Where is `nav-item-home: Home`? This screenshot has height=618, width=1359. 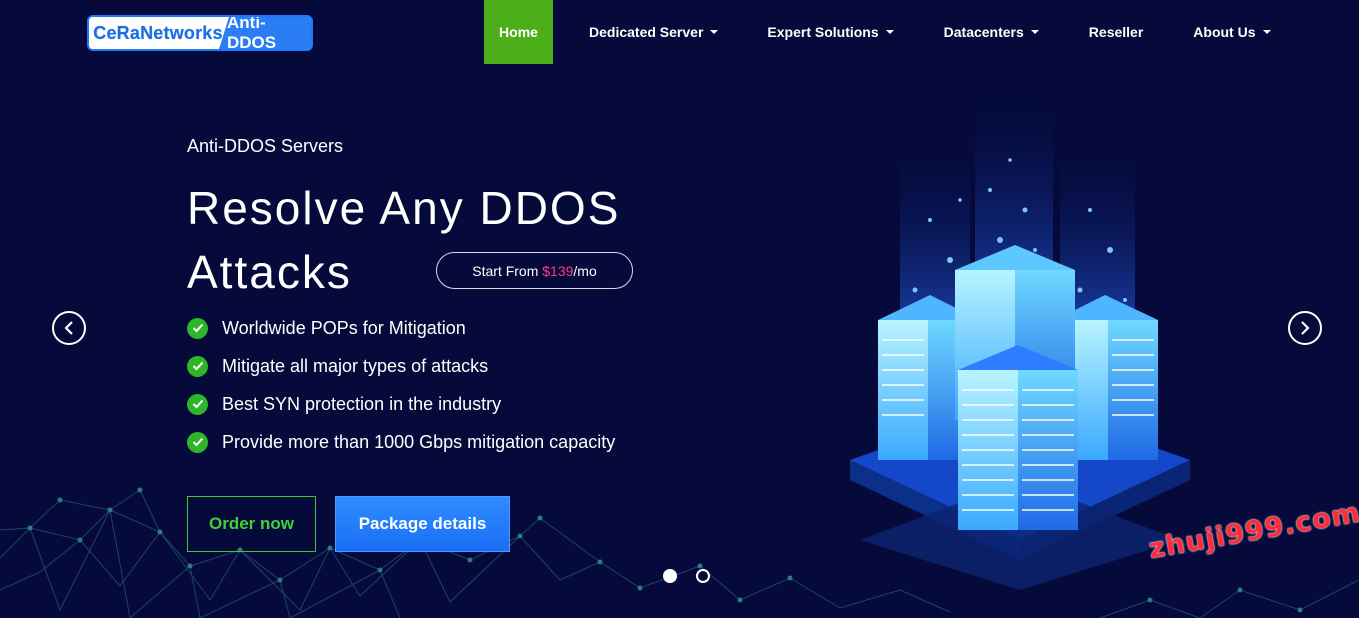
nav-item-home: Home is located at coordinates (518, 32).